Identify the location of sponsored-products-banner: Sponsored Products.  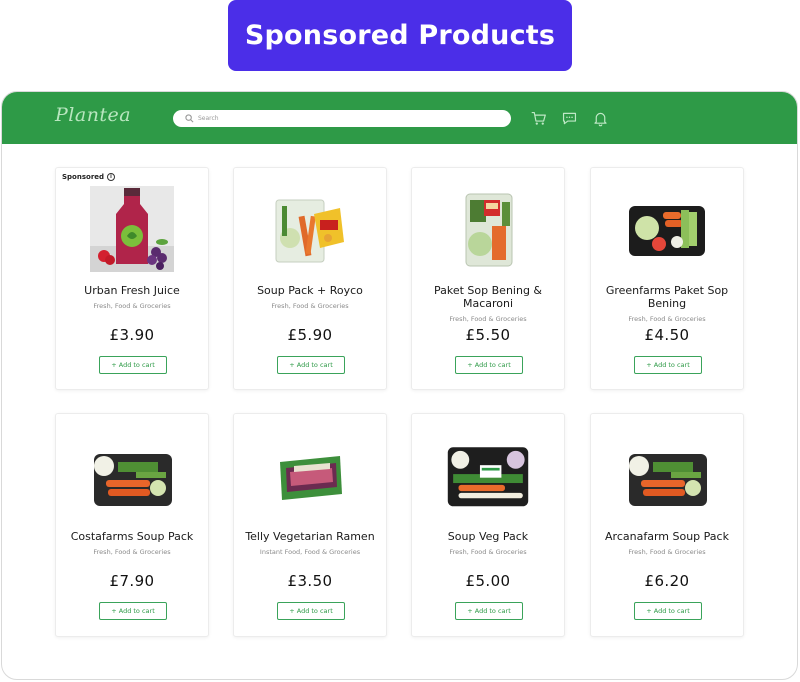
(400, 35).